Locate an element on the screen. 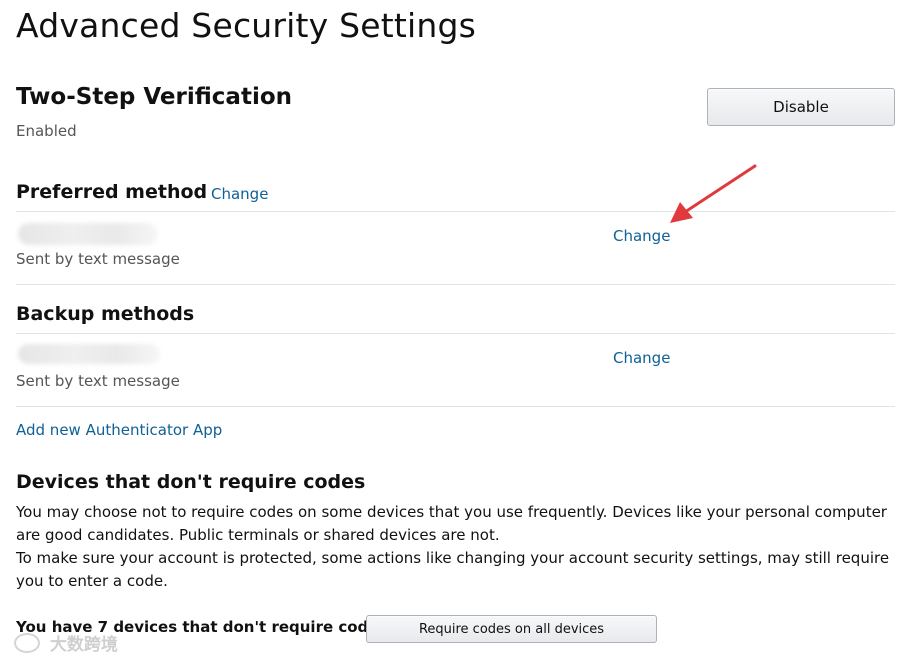  preferred-method-heading: Preferred method is located at coordinates (112, 192).